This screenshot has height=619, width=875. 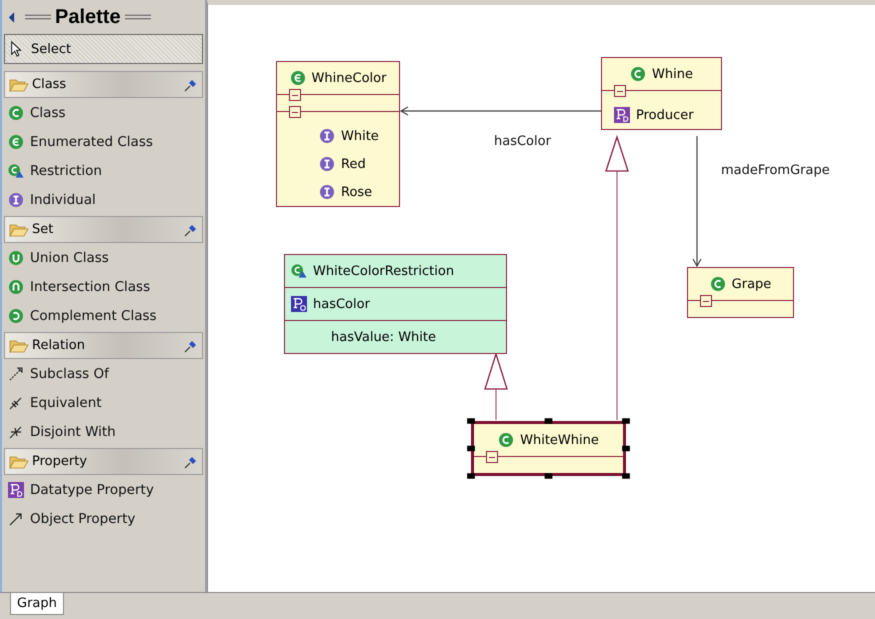 What do you see at coordinates (775, 170) in the screenshot?
I see `edge-label: madeFromGrape` at bounding box center [775, 170].